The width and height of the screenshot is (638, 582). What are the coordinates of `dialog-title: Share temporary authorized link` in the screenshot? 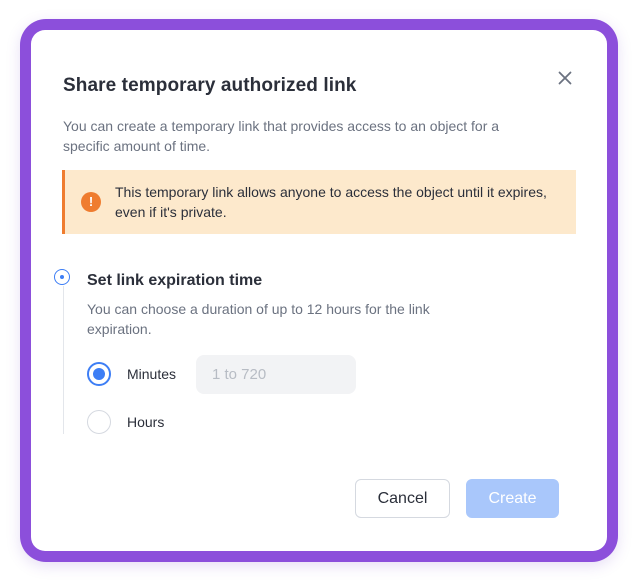 It's located at (210, 85).